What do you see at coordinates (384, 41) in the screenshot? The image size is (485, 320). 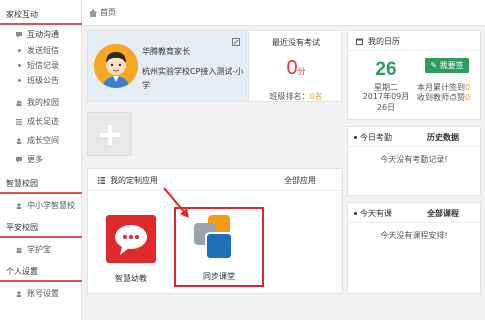 I see `calendar-title: 我的日历` at bounding box center [384, 41].